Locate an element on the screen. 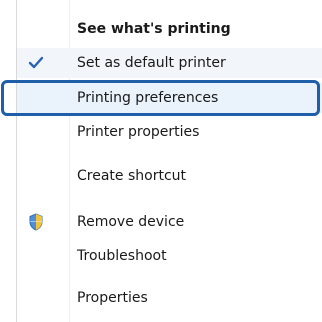 The width and height of the screenshot is (322, 322). shield-icon is located at coordinates (36, 222).